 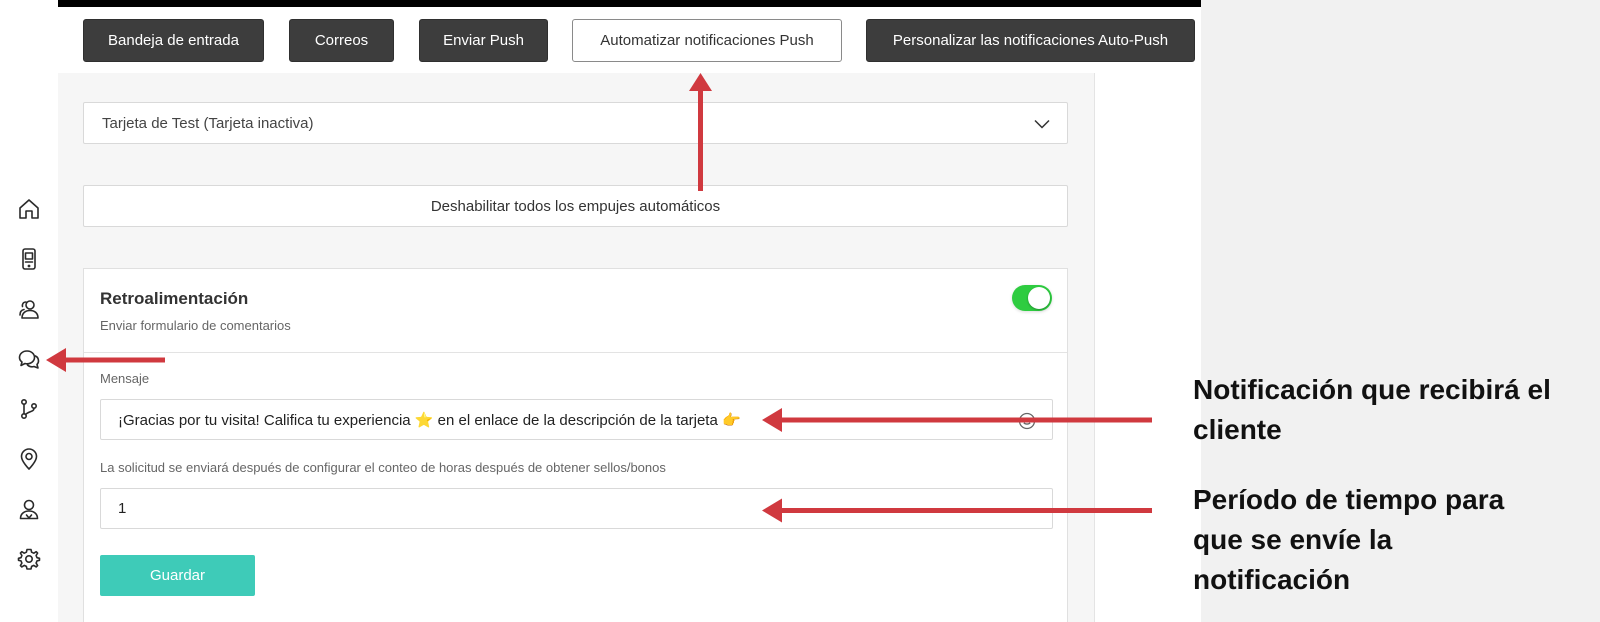 I want to click on card-select: Tarjeta de Test (Tarjeta inactiva), so click(x=575, y=123).